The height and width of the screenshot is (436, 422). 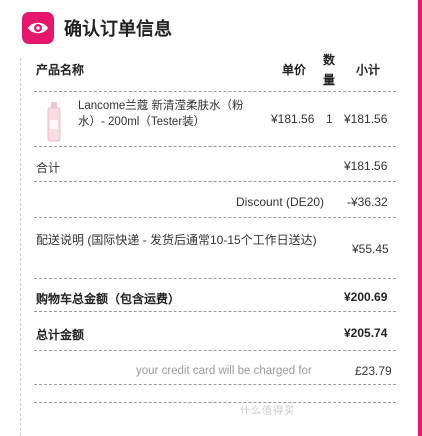 I want to click on total-label: 合计, so click(x=48, y=168).